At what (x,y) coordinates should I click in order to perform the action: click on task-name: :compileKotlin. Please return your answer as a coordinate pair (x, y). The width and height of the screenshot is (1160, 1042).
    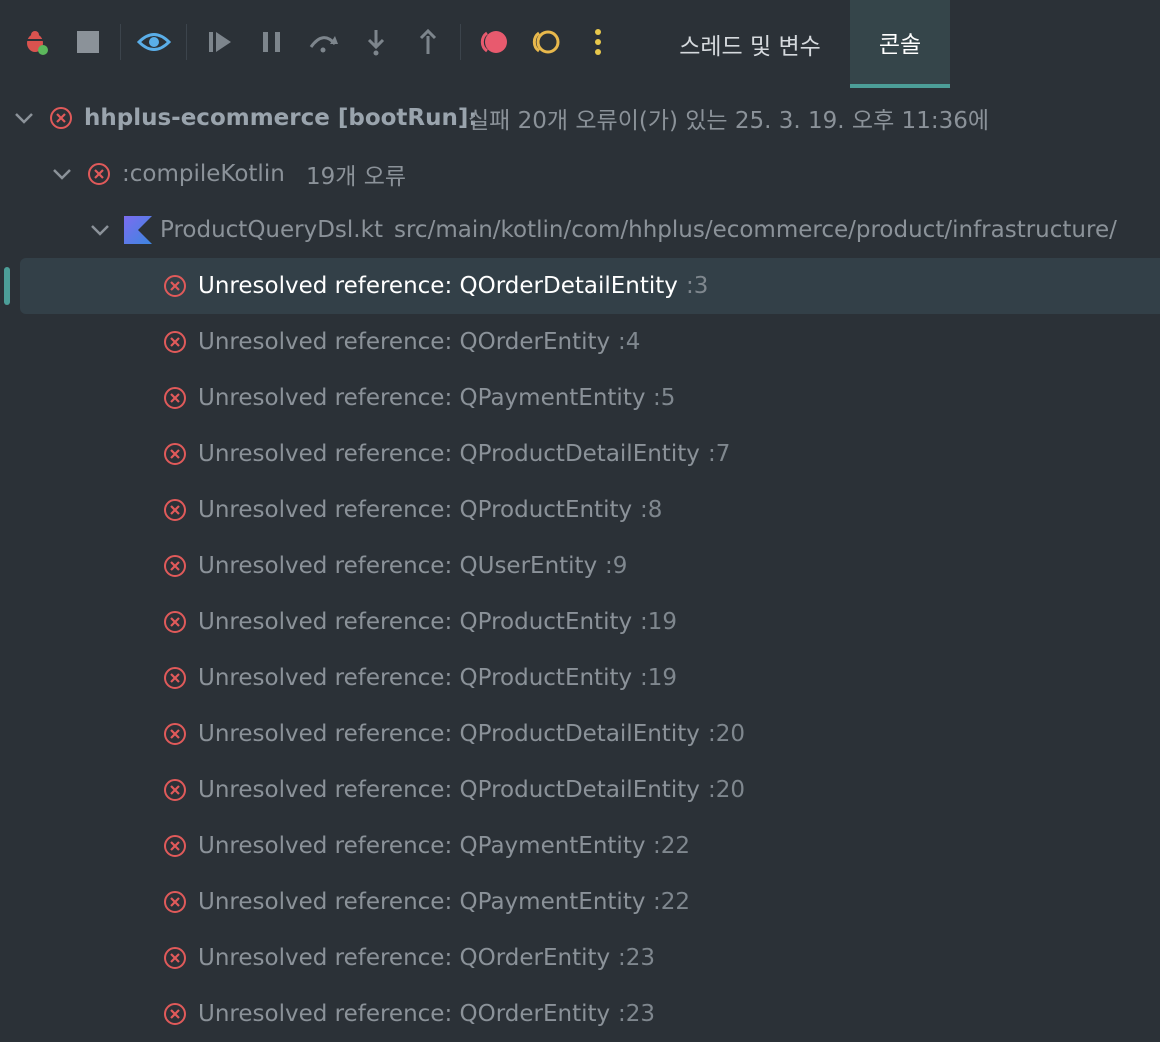
    Looking at the image, I should click on (203, 174).